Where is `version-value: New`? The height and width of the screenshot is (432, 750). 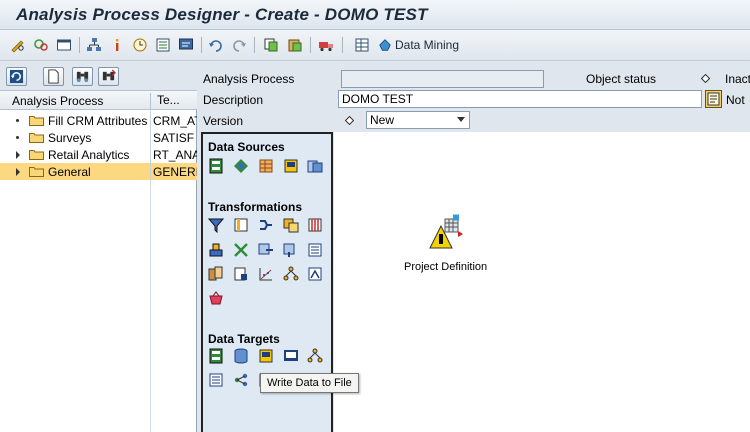 version-value: New is located at coordinates (382, 120).